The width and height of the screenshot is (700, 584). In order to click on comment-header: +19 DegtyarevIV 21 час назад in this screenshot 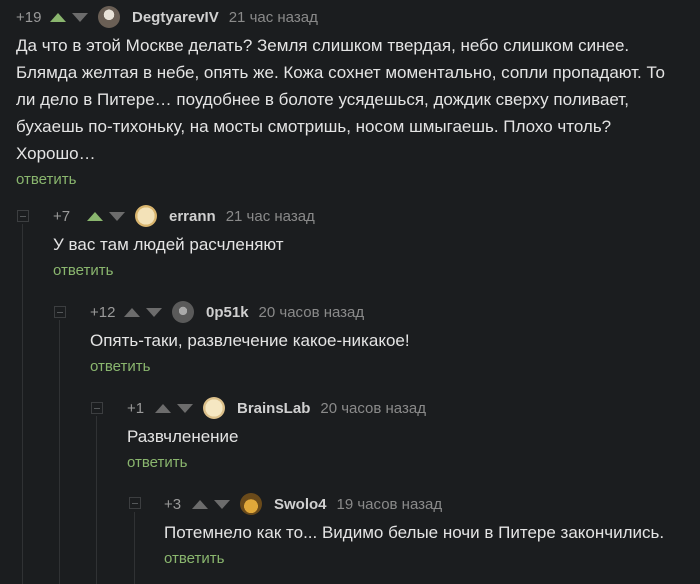, I will do `click(354, 17)`.